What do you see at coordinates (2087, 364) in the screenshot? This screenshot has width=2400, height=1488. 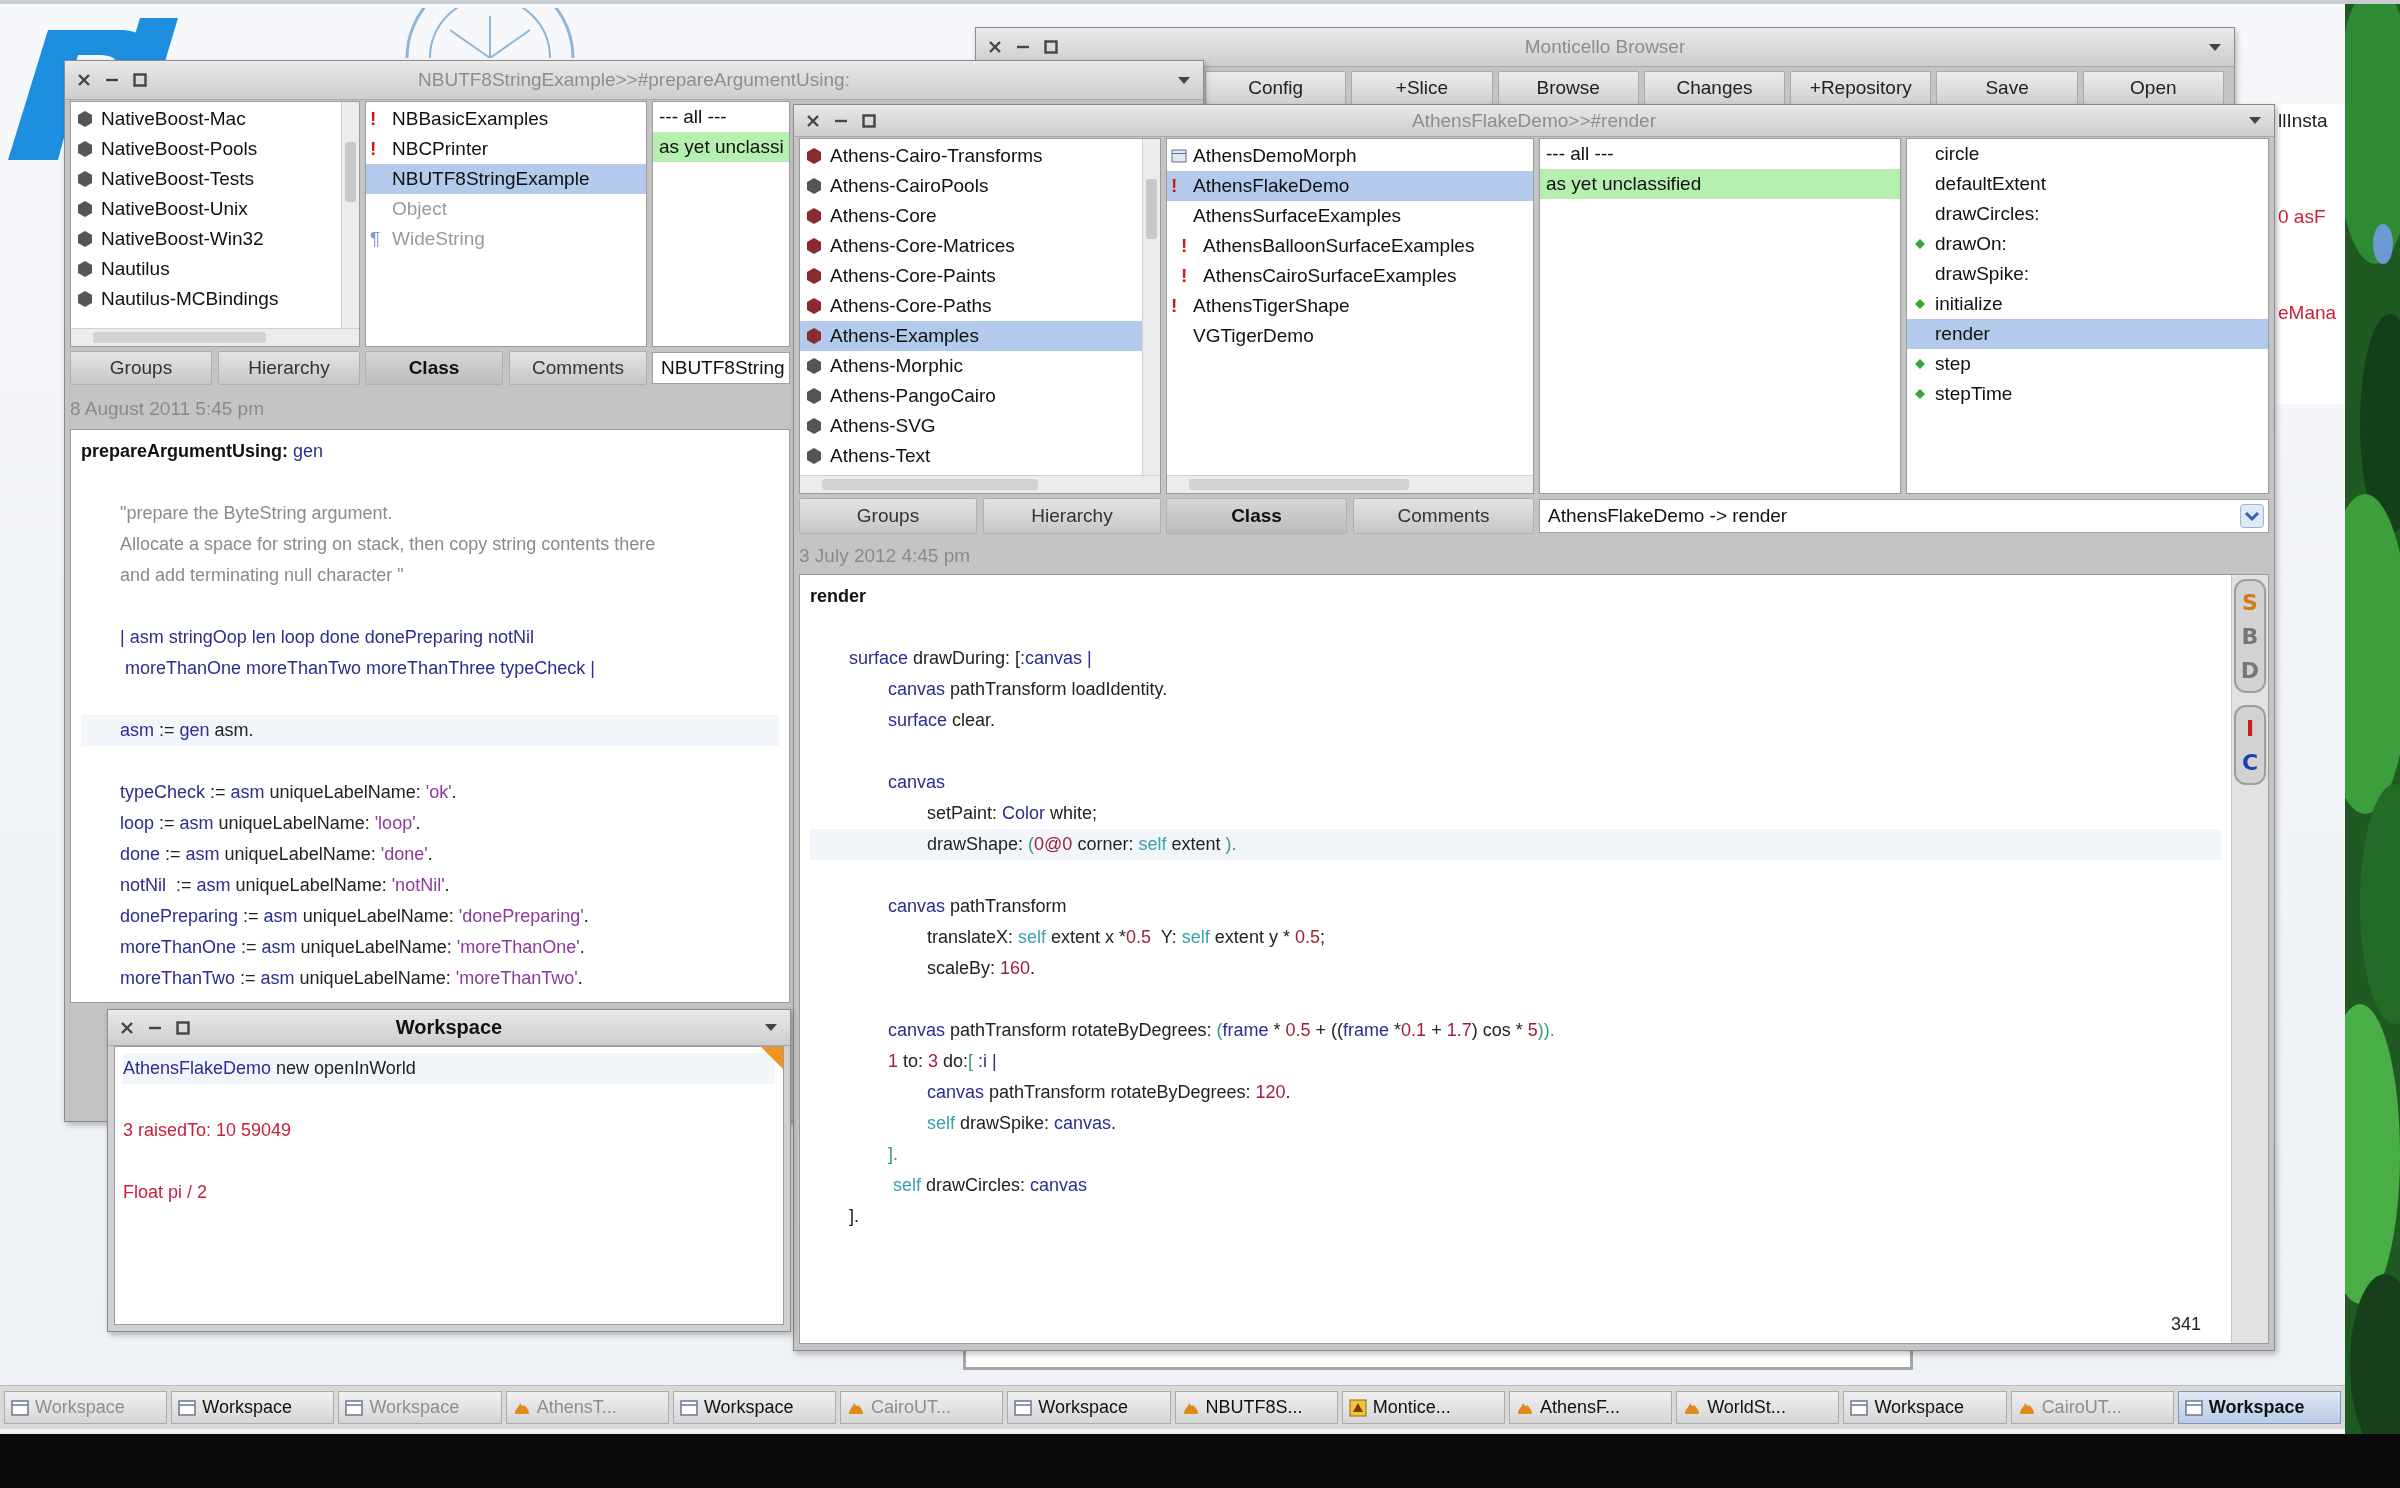 I see `method-item: step` at bounding box center [2087, 364].